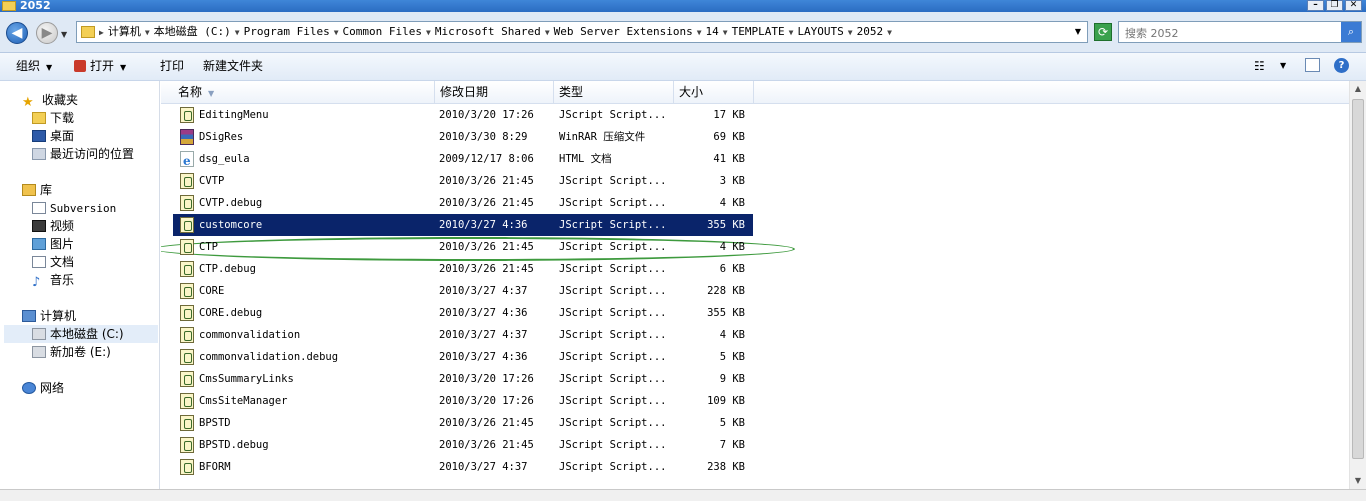 The height and width of the screenshot is (501, 1366). I want to click on winrar-archive-icon, so click(187, 137).